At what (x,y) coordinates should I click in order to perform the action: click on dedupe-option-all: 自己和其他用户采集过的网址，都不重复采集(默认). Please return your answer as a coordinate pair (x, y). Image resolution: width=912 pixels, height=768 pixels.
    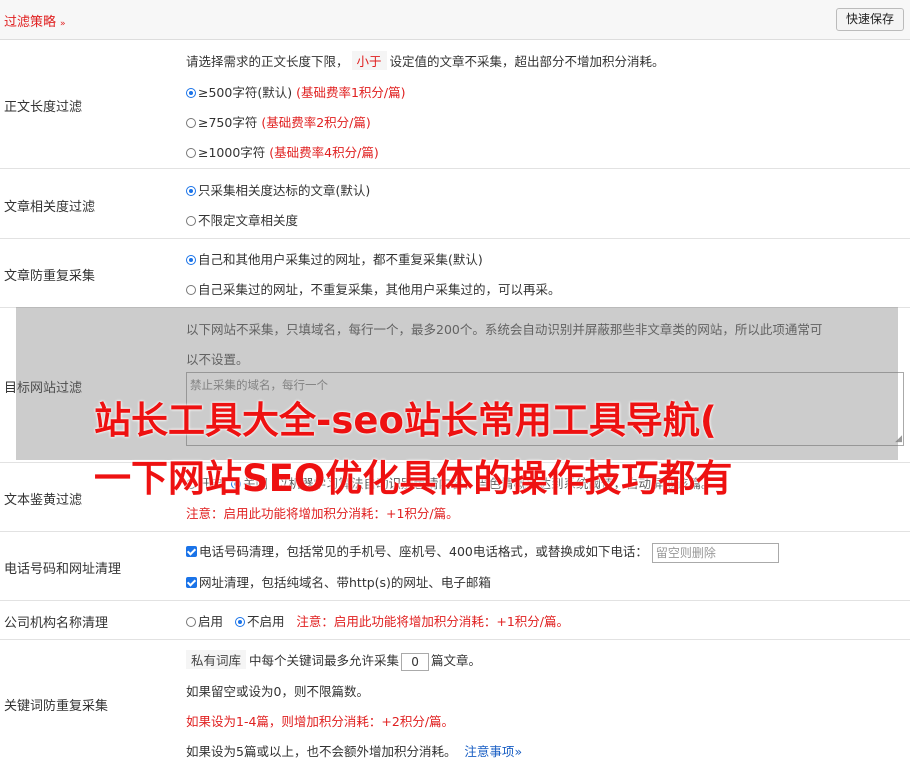
    Looking at the image, I should click on (334, 258).